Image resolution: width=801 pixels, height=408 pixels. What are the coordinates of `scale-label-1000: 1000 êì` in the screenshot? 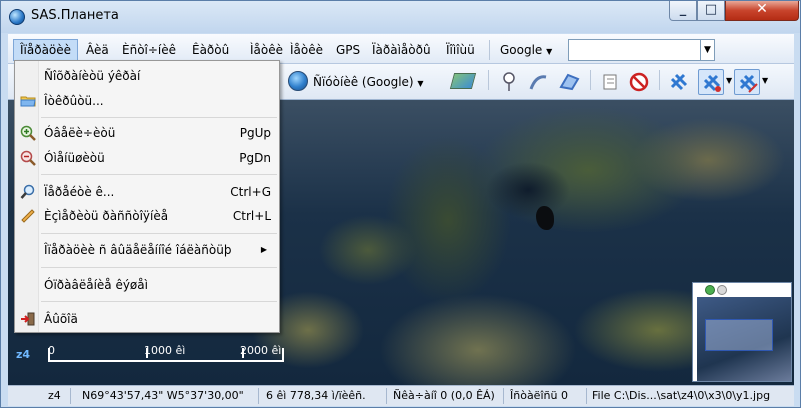 It's located at (165, 350).